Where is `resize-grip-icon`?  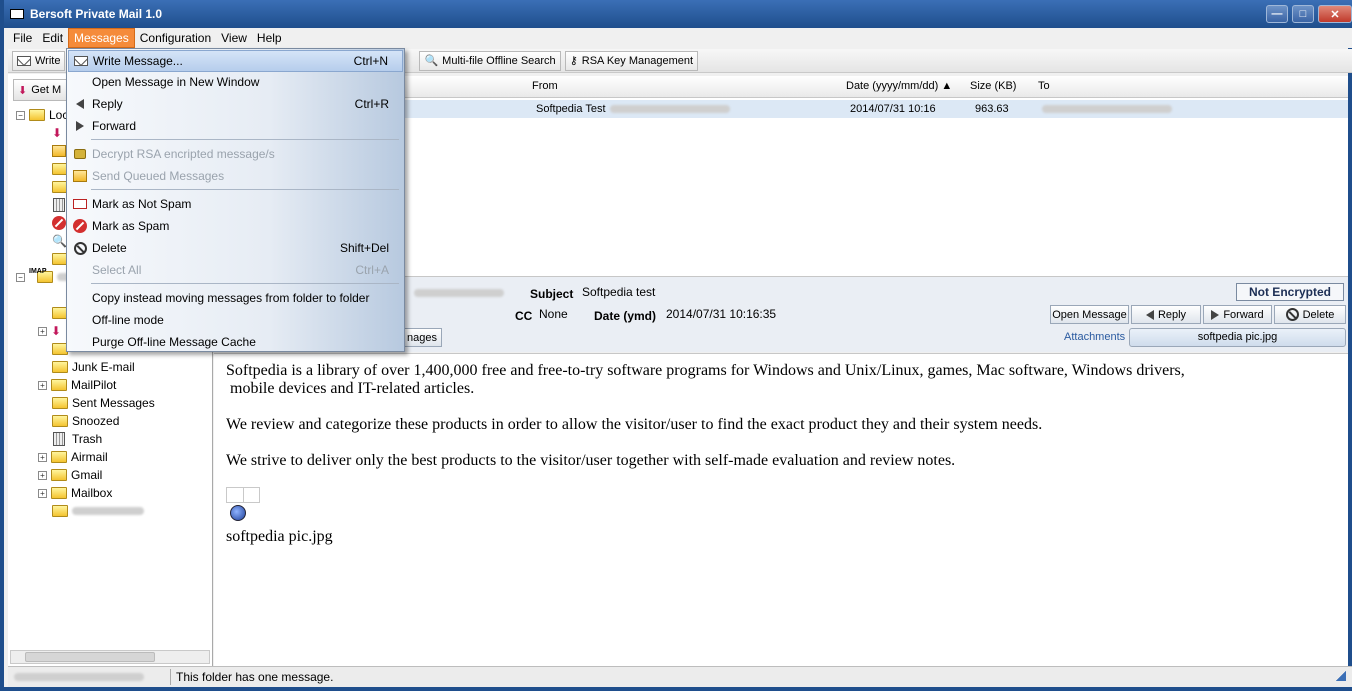
resize-grip-icon is located at coordinates (1341, 676).